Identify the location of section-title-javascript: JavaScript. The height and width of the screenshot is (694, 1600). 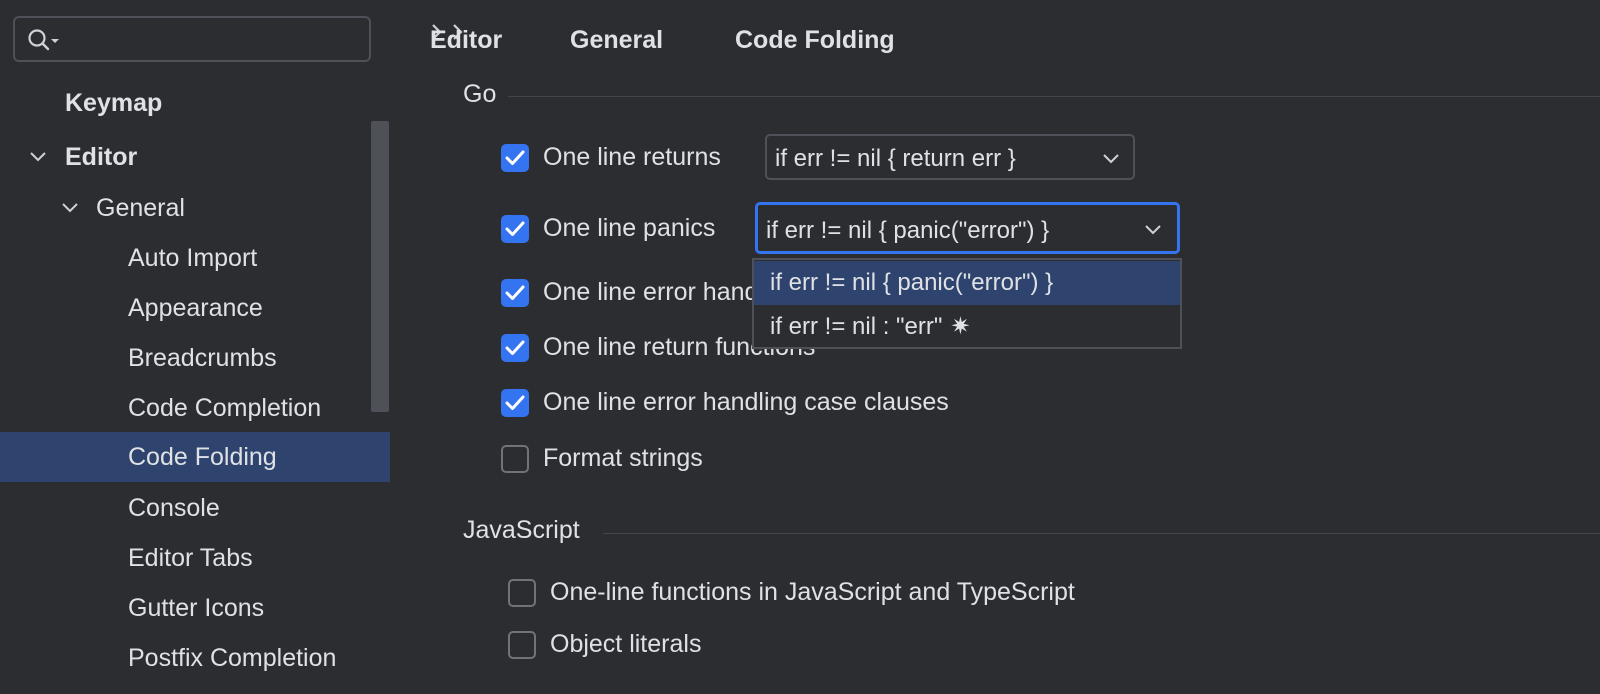
(521, 530).